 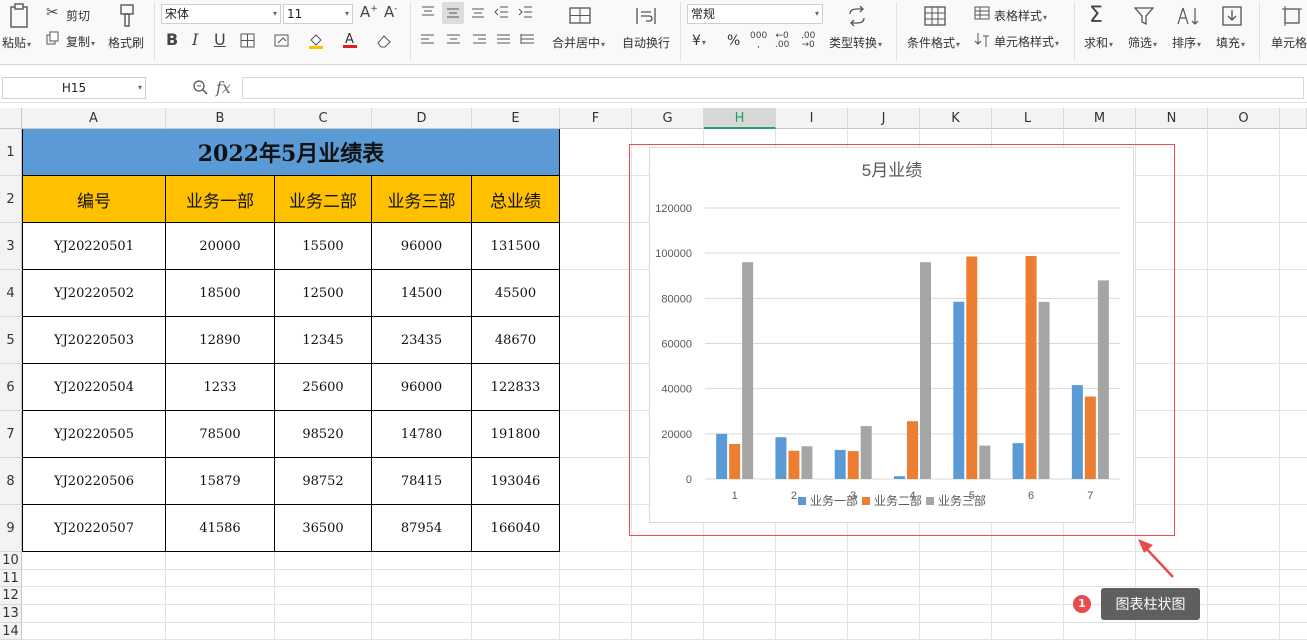 What do you see at coordinates (94, 340) in the screenshot?
I see `record-id-cell: YJ20220503` at bounding box center [94, 340].